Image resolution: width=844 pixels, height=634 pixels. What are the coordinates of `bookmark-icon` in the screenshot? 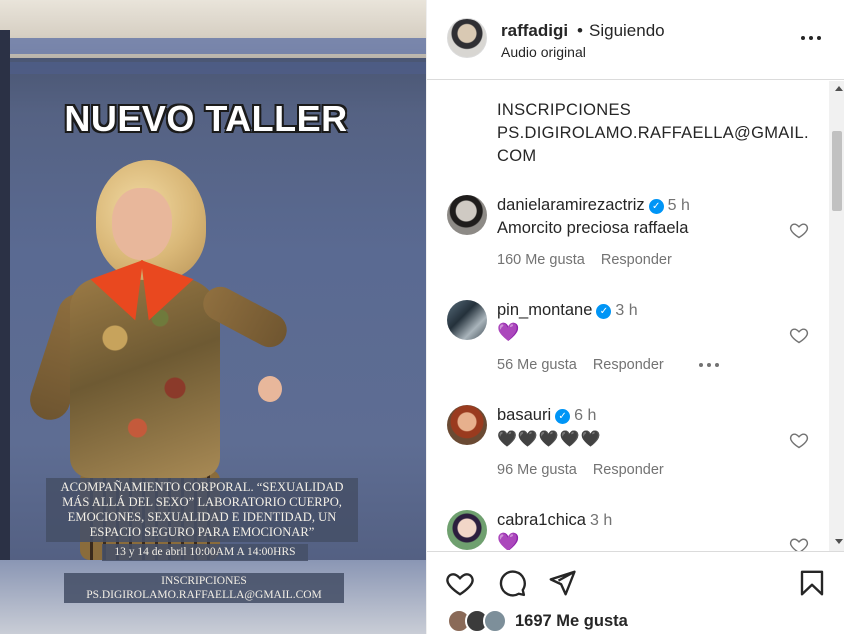 It's located at (812, 583).